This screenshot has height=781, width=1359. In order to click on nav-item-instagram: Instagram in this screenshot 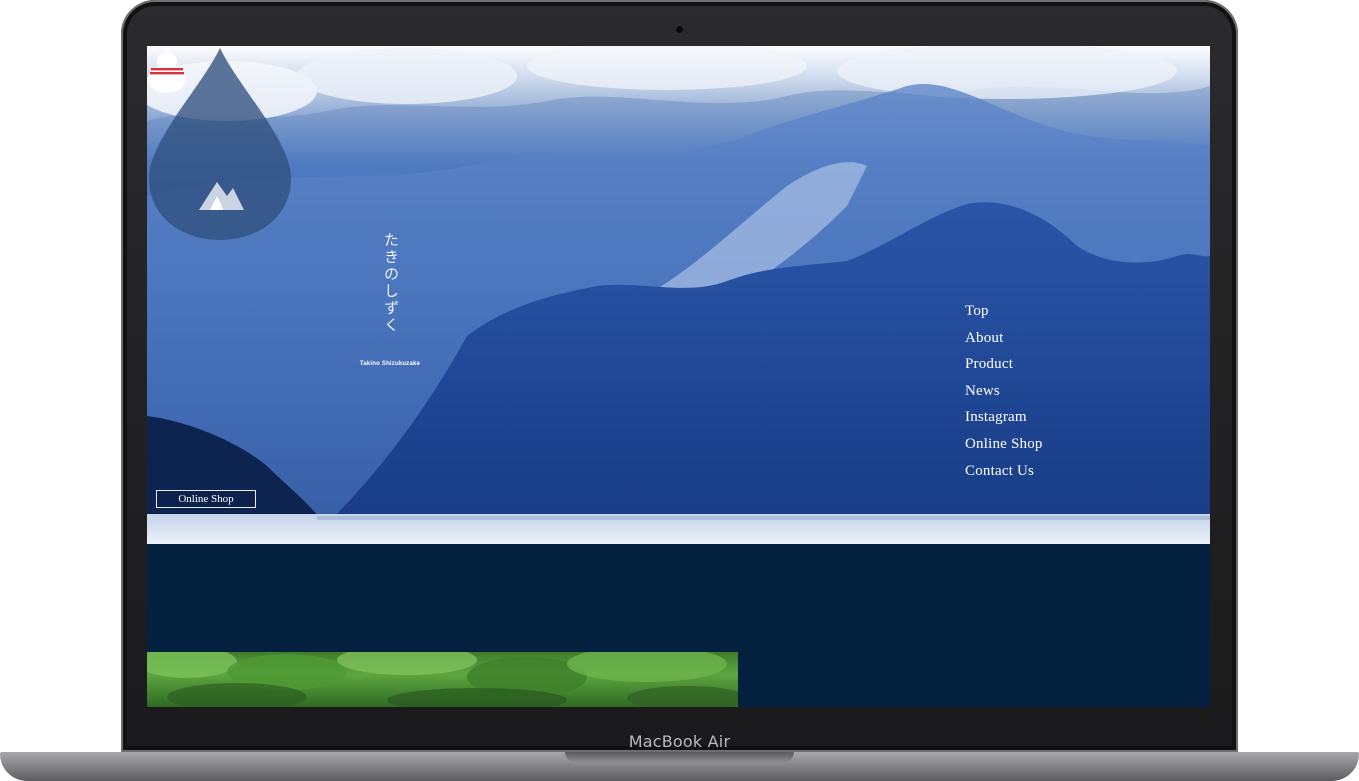, I will do `click(1004, 421)`.